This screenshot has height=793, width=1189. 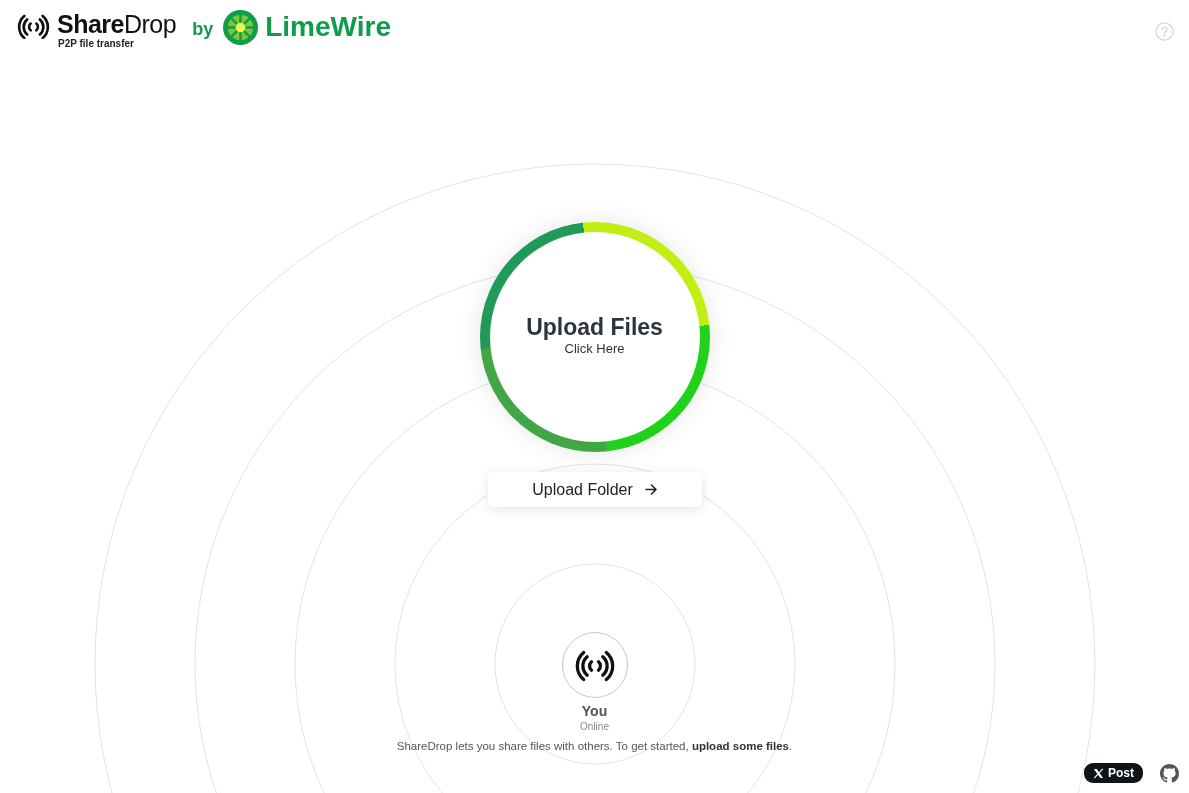 I want to click on cat-logo-icon, so click(x=1169, y=773).